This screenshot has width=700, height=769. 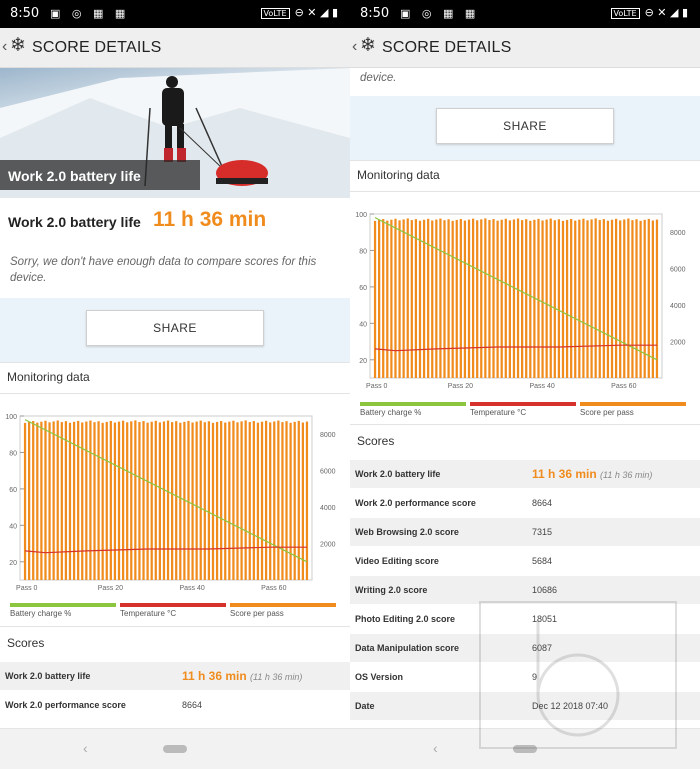 I want to click on table-row: Web Browsing 2.0 score 7315, so click(x=525, y=532).